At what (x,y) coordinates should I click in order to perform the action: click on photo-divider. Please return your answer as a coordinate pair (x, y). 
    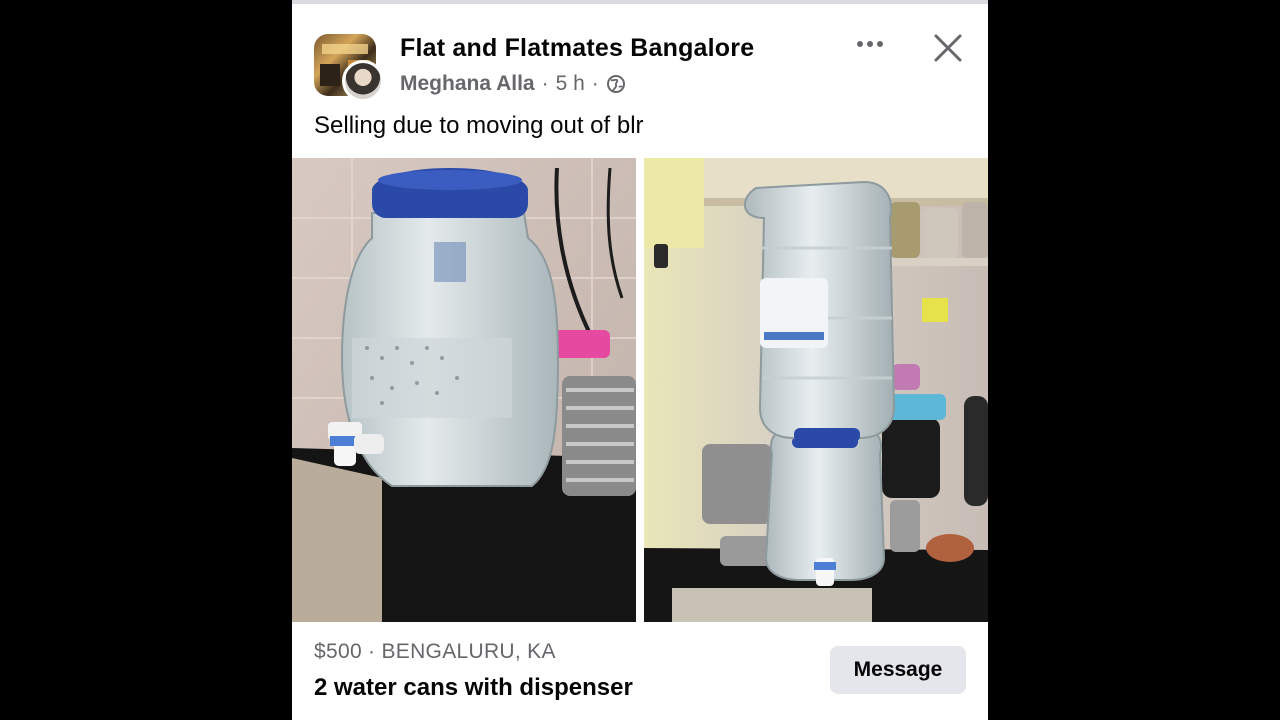
    Looking at the image, I should click on (640, 390).